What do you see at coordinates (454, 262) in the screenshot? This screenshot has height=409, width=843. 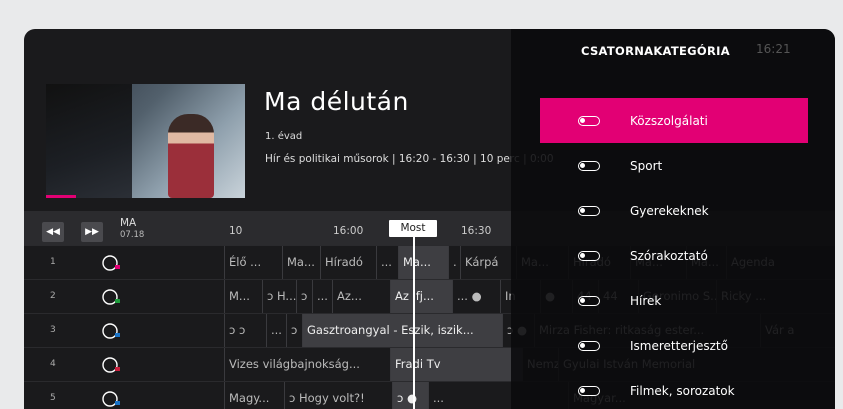 I see `program-cell: .` at bounding box center [454, 262].